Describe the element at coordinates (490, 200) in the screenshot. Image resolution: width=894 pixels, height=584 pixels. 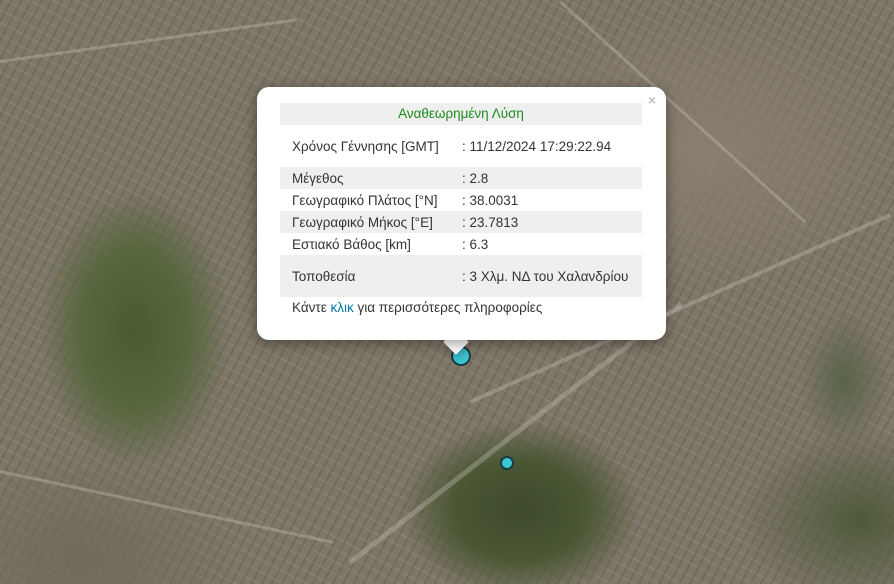
I see `info-value: : 38.0031` at that location.